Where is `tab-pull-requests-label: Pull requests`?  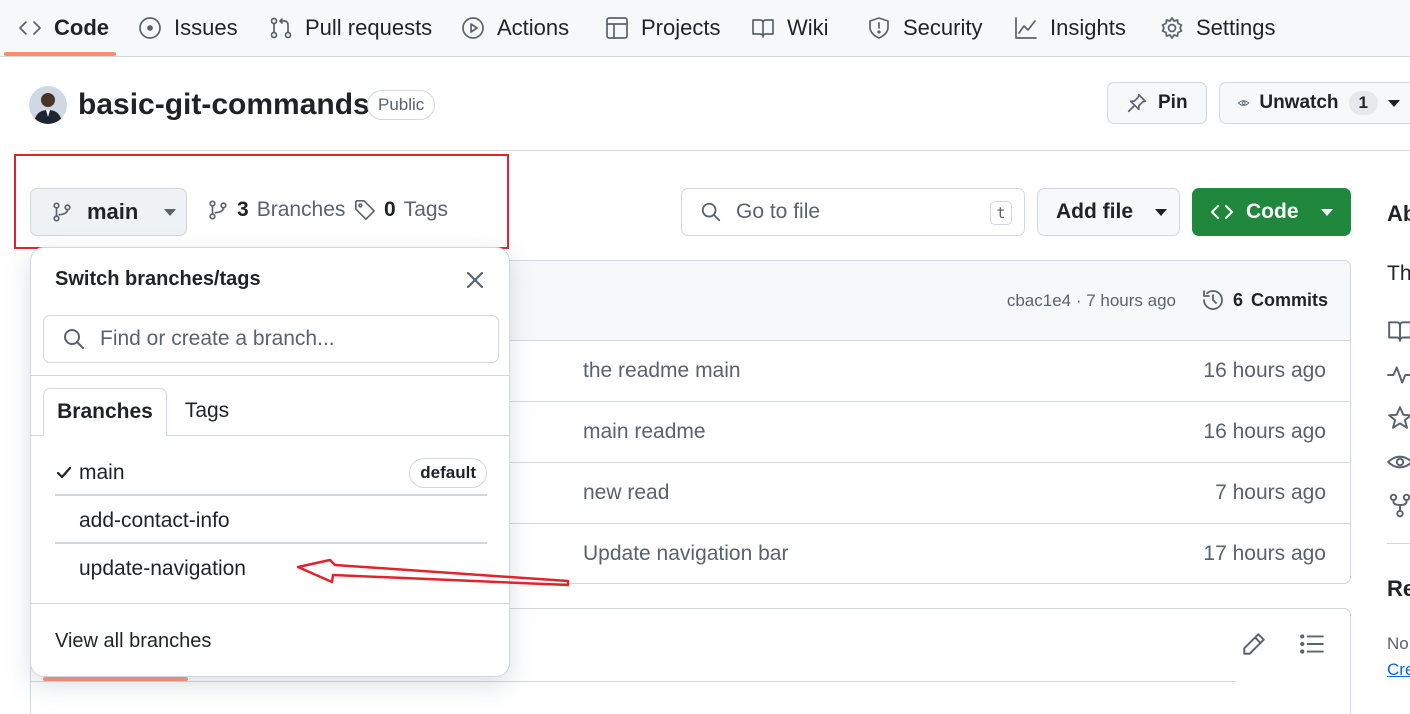 tab-pull-requests-label: Pull requests is located at coordinates (369, 27).